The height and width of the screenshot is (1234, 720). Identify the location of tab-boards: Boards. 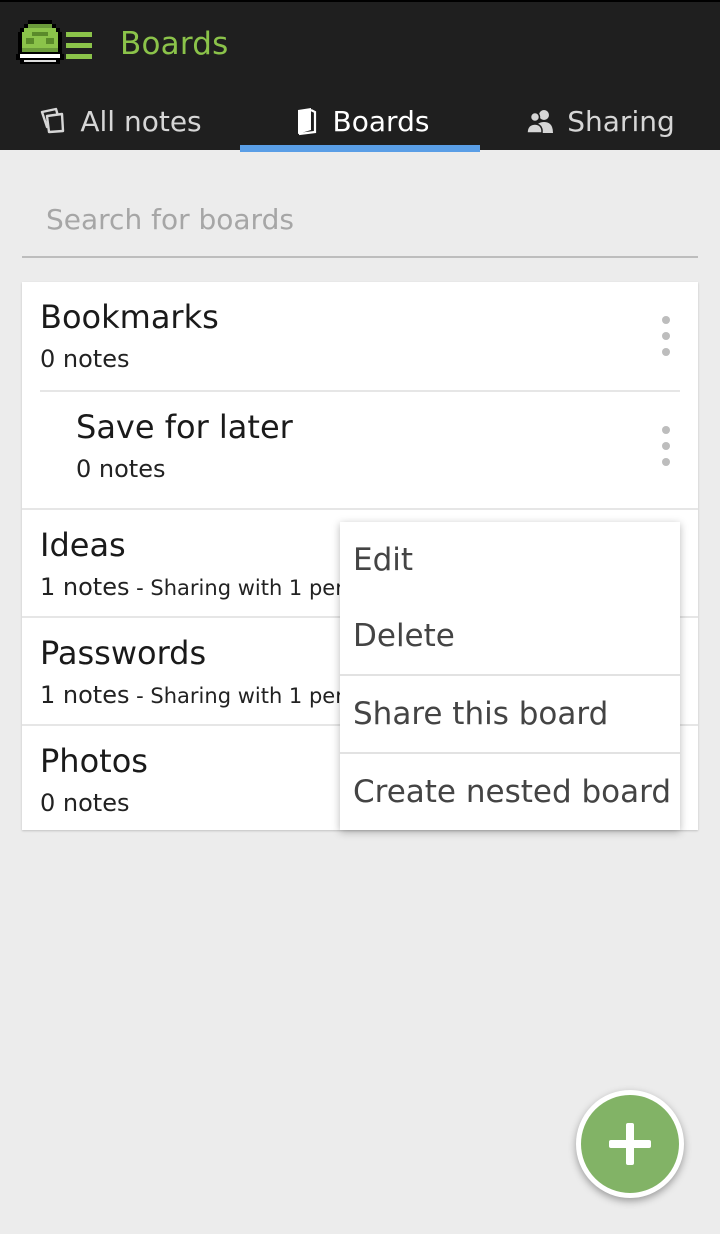
(360, 121).